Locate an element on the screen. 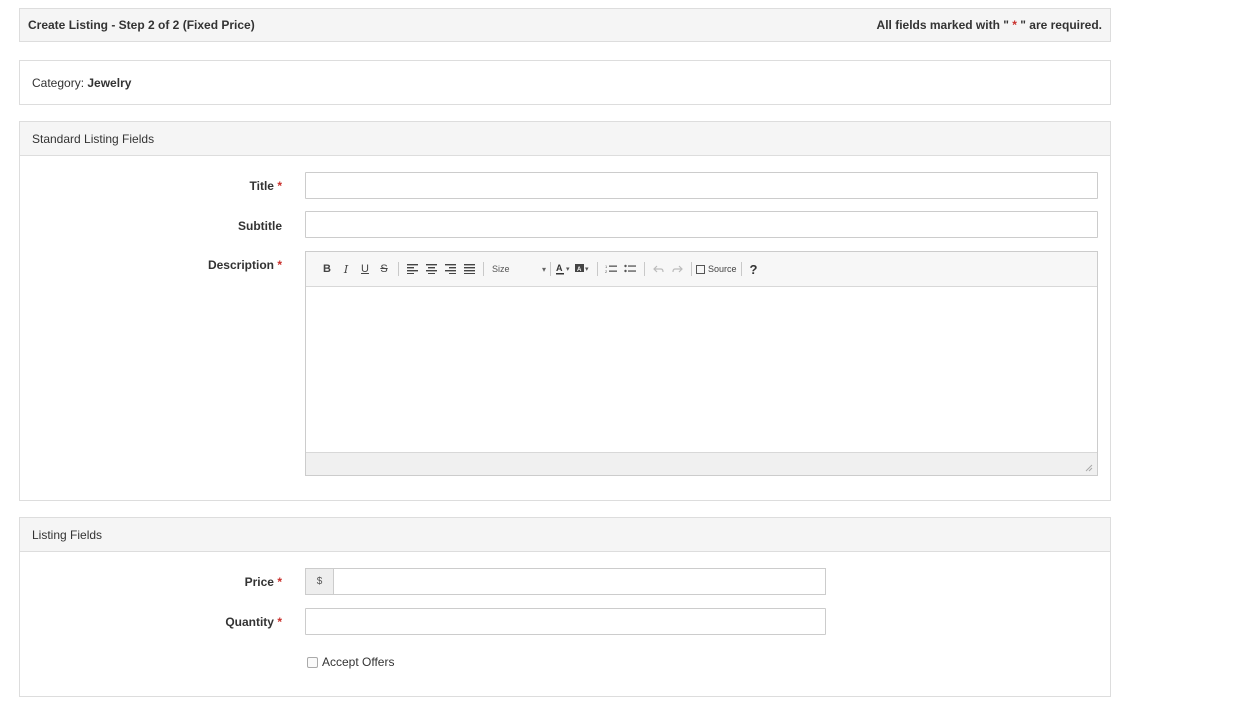 Image resolution: width=1246 pixels, height=718 pixels. background-color-button: A ▾ is located at coordinates (583, 269).